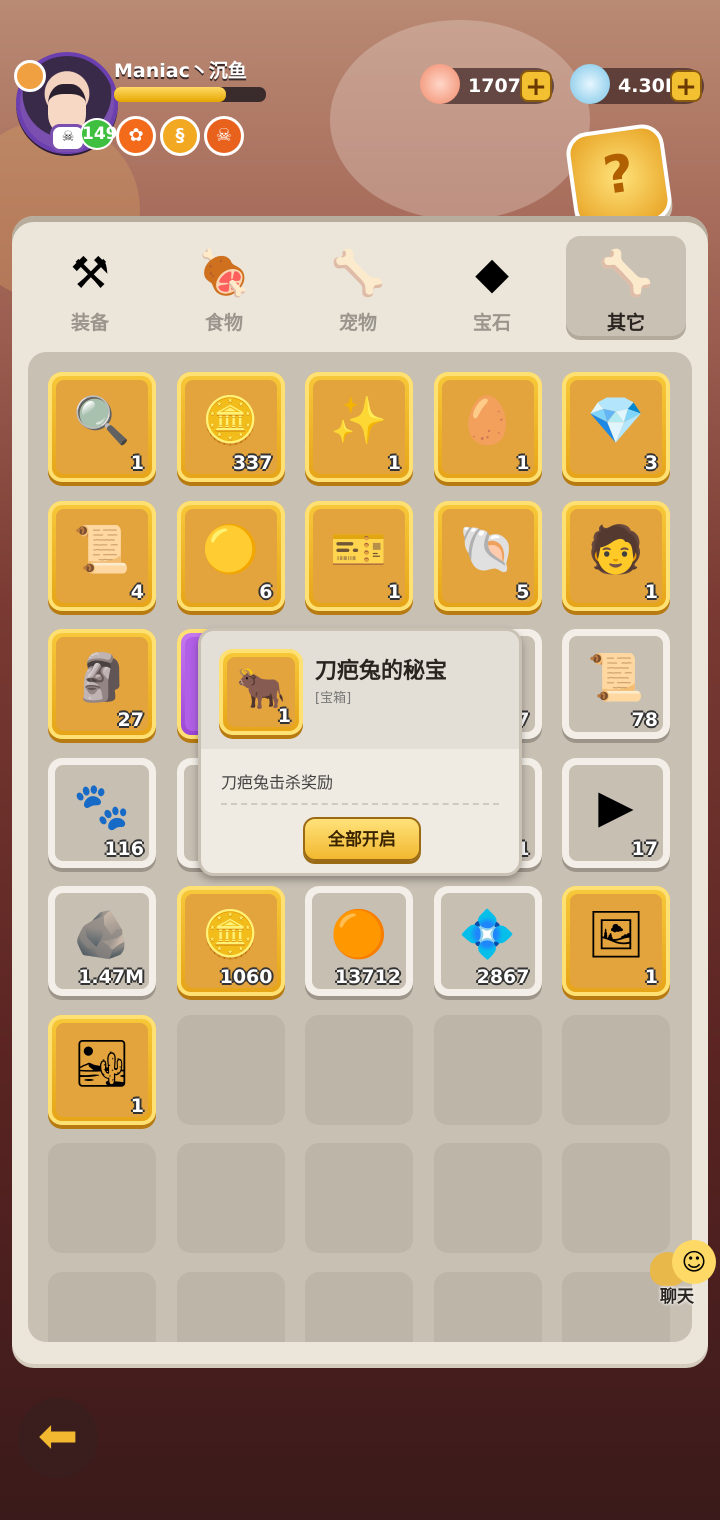 This screenshot has width=720, height=1520. What do you see at coordinates (440, 84) in the screenshot?
I see `shell-icon` at bounding box center [440, 84].